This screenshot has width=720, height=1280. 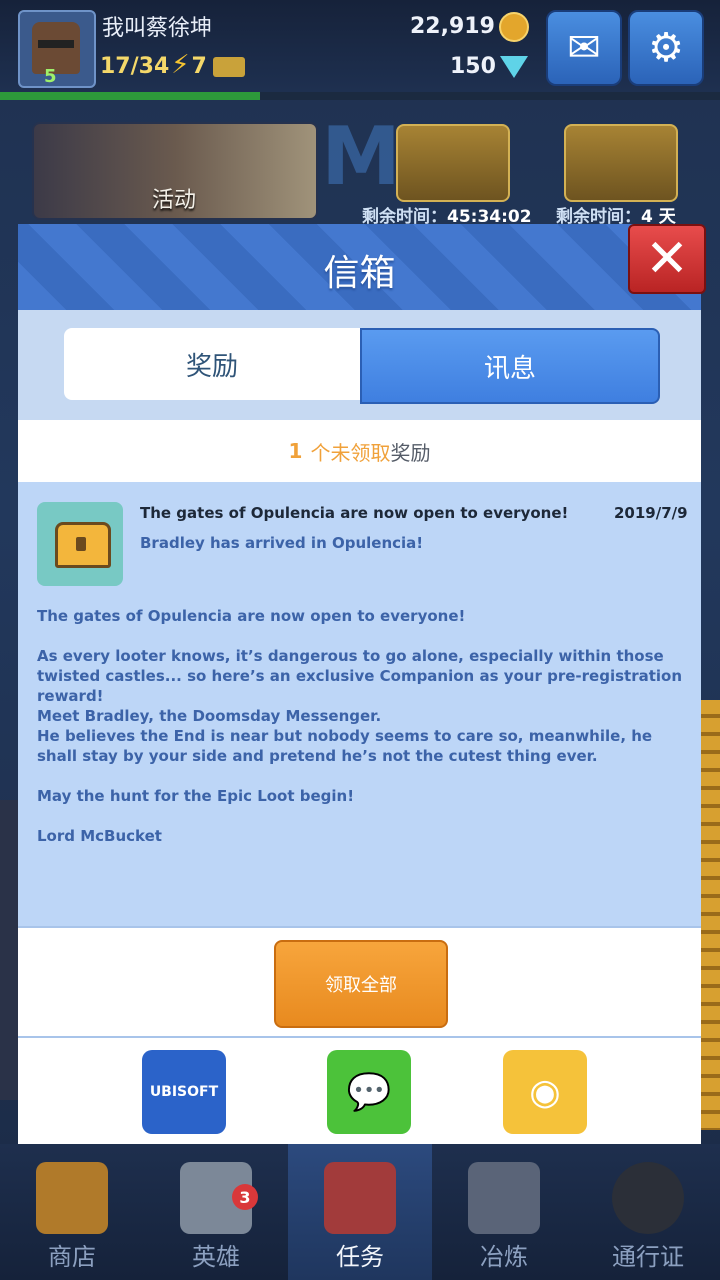 I want to click on mailbox-header: 信箱, so click(x=359, y=267).